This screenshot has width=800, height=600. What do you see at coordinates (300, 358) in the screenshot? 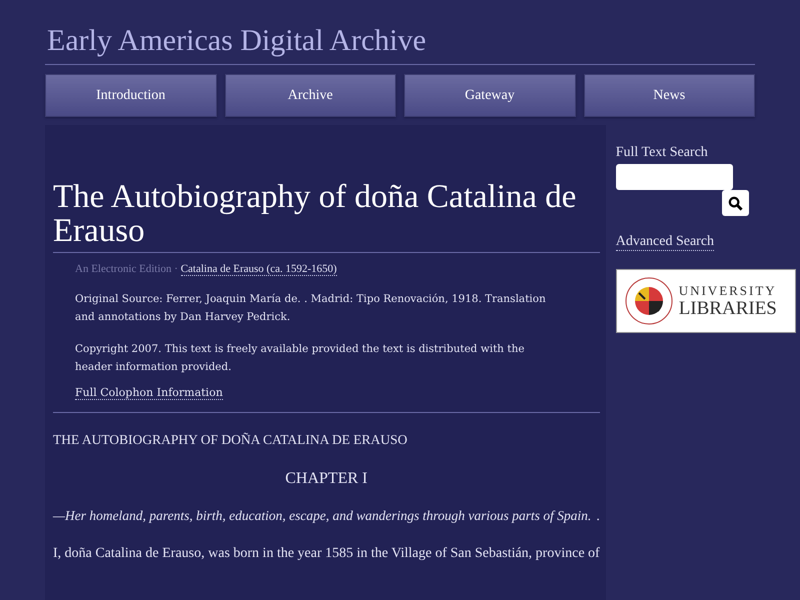
I see `copyright-text: Copyright 2007. This text is freely available provided the text is distributed with the header information provided.` at bounding box center [300, 358].